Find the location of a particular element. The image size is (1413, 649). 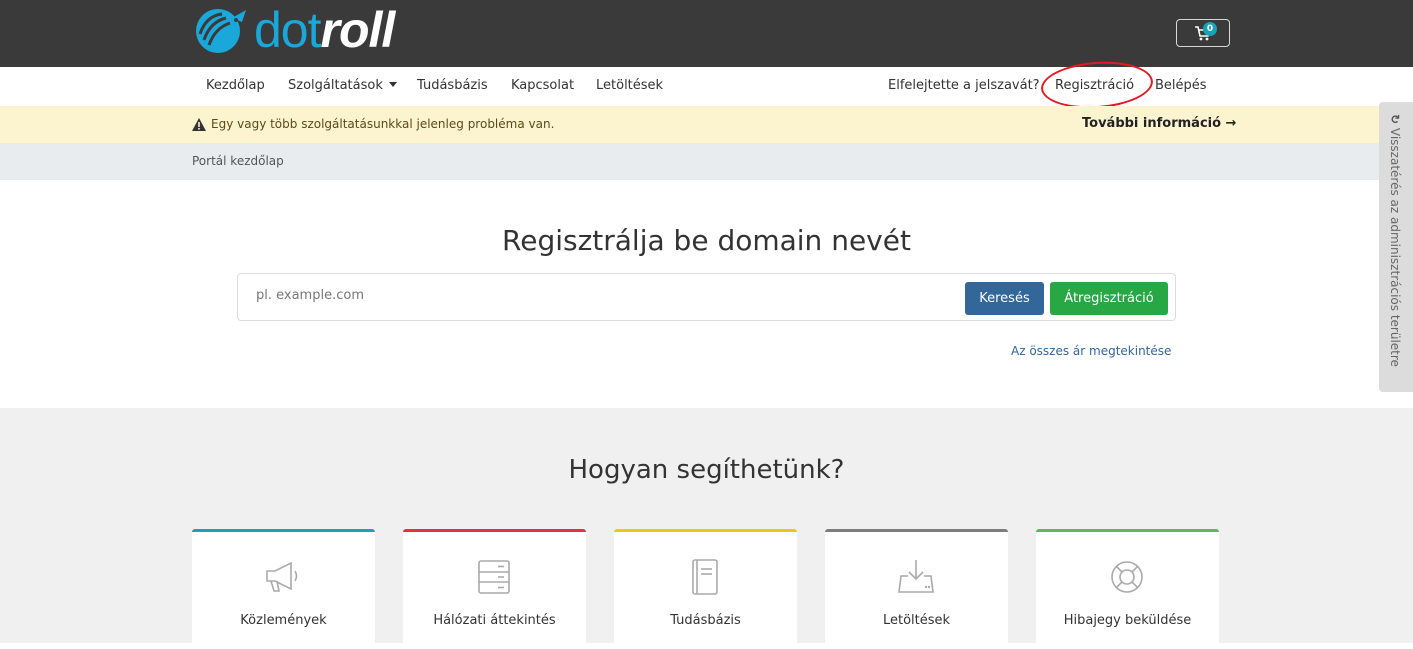

server-icon is located at coordinates (494, 577).